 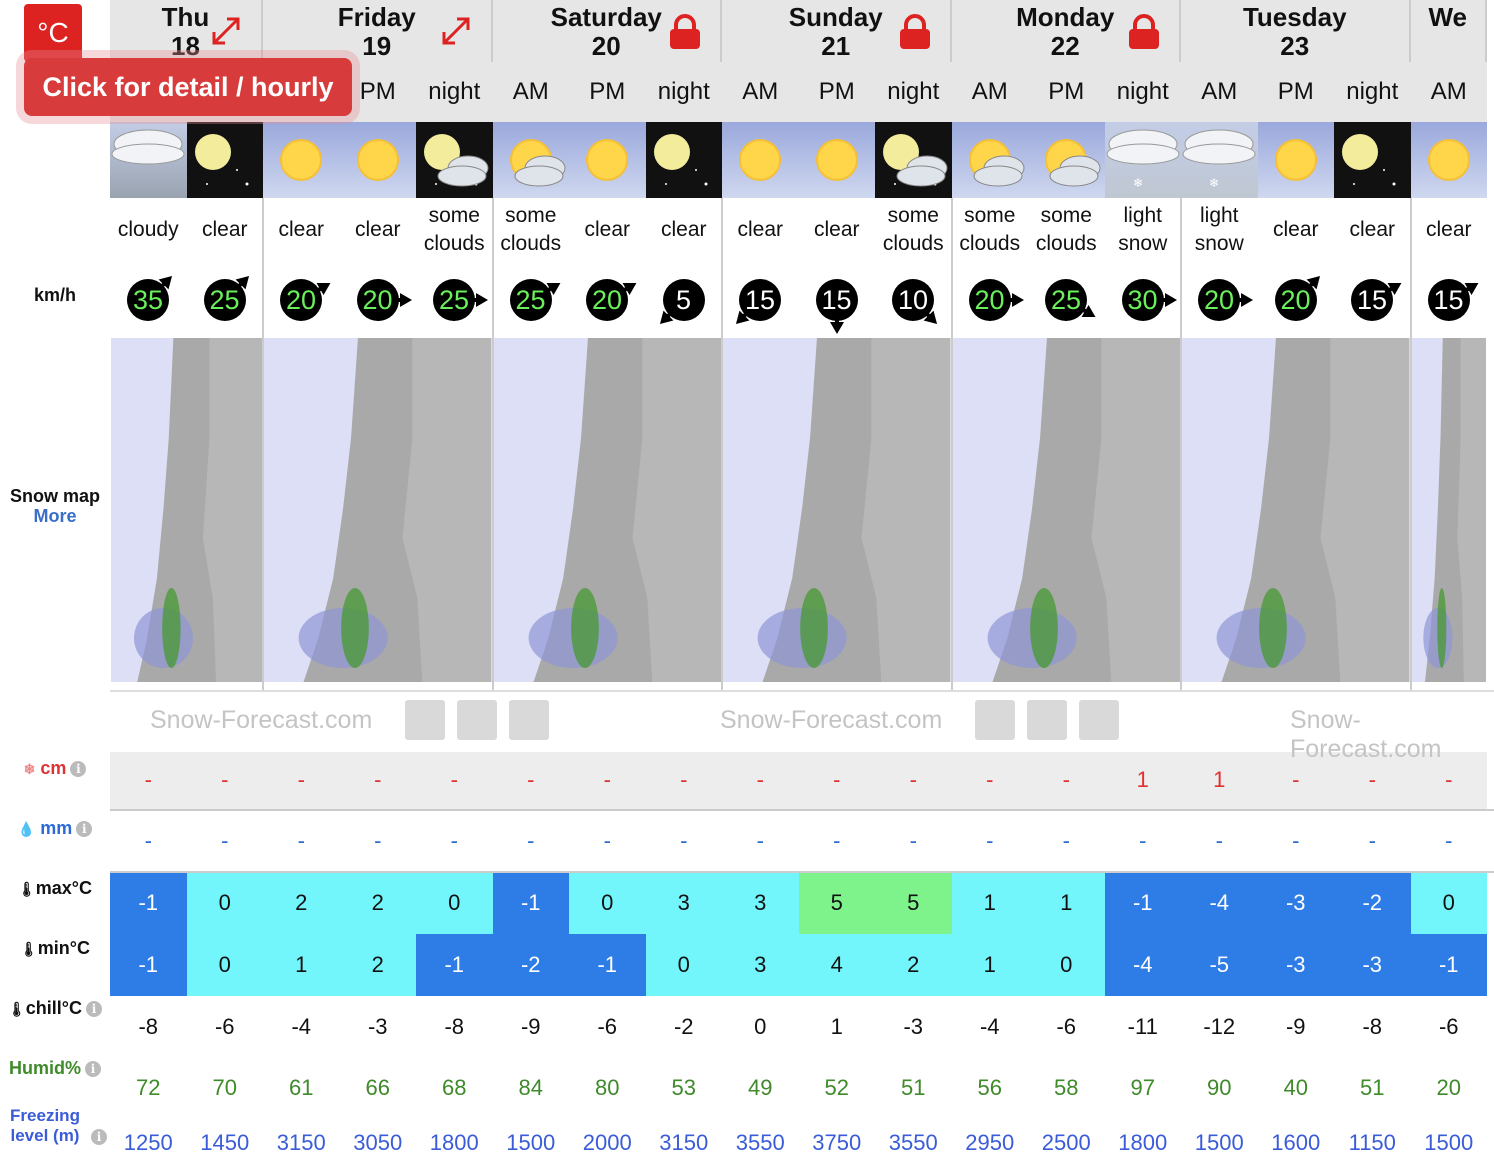 I want to click on cloud-icon, so click(x=425, y=720).